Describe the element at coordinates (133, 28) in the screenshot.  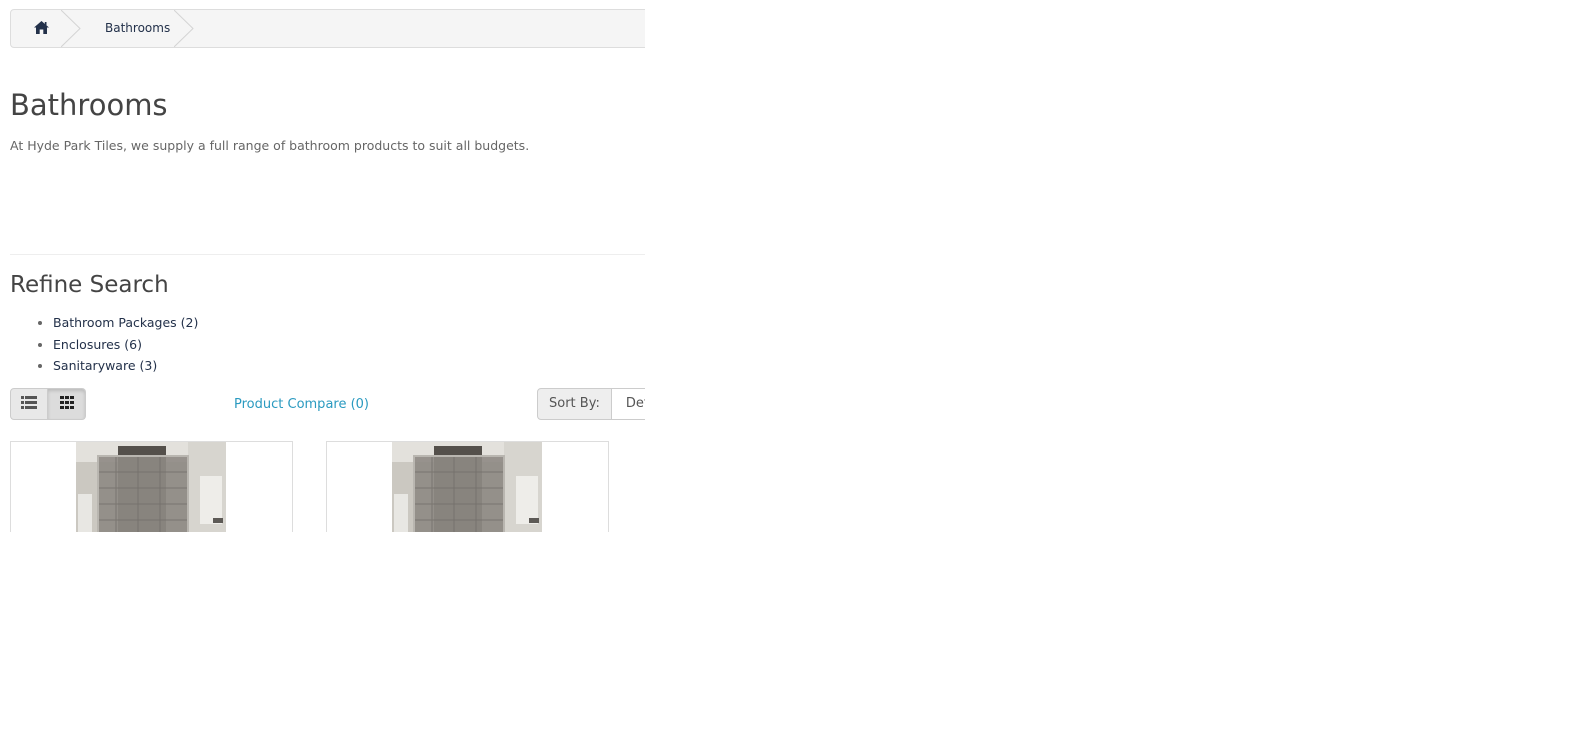
I see `breadcrumb-item-bathrooms: Bathrooms` at that location.